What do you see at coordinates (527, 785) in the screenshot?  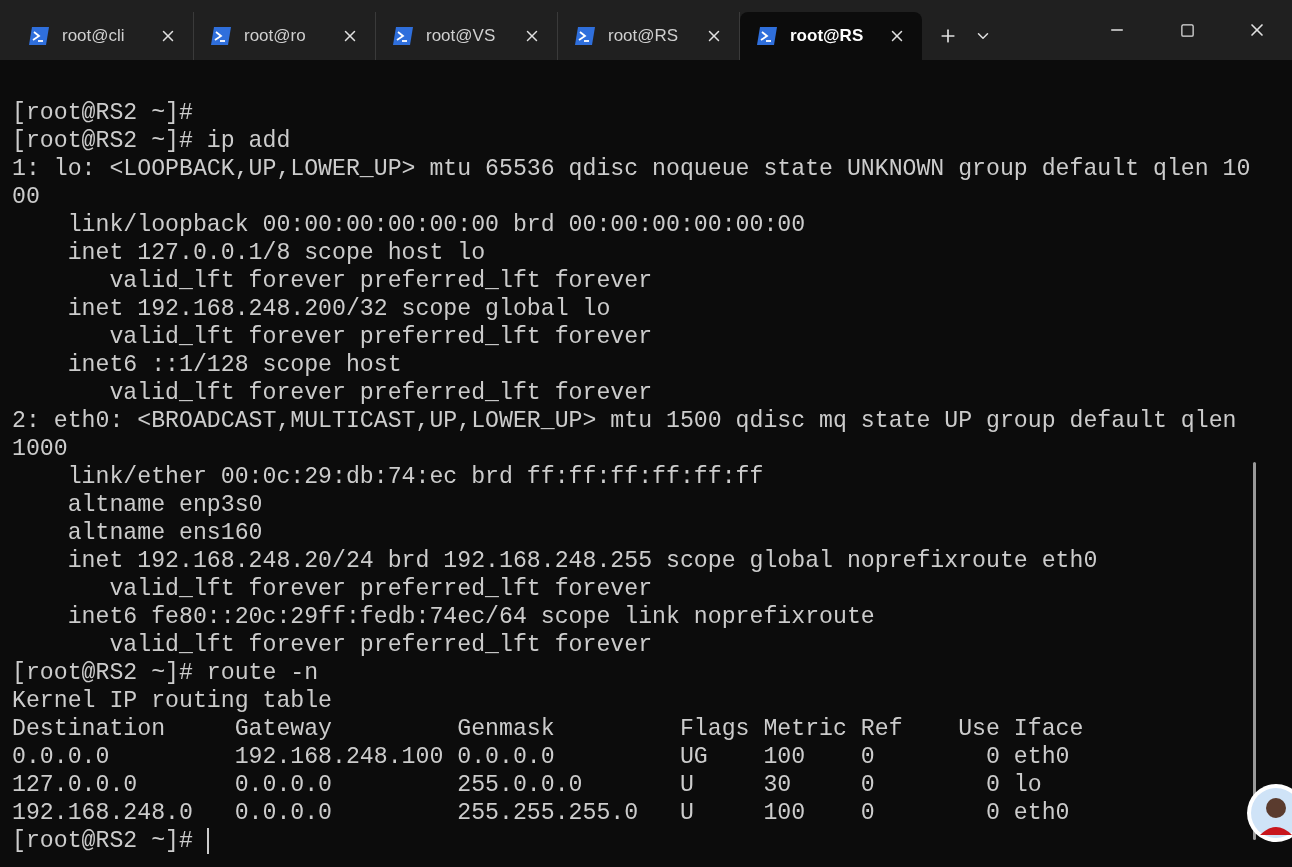 I see `terminal-line: 127.0.0.0 0.0.0.0 255.0.0.0 U 30 0 0 lo` at bounding box center [527, 785].